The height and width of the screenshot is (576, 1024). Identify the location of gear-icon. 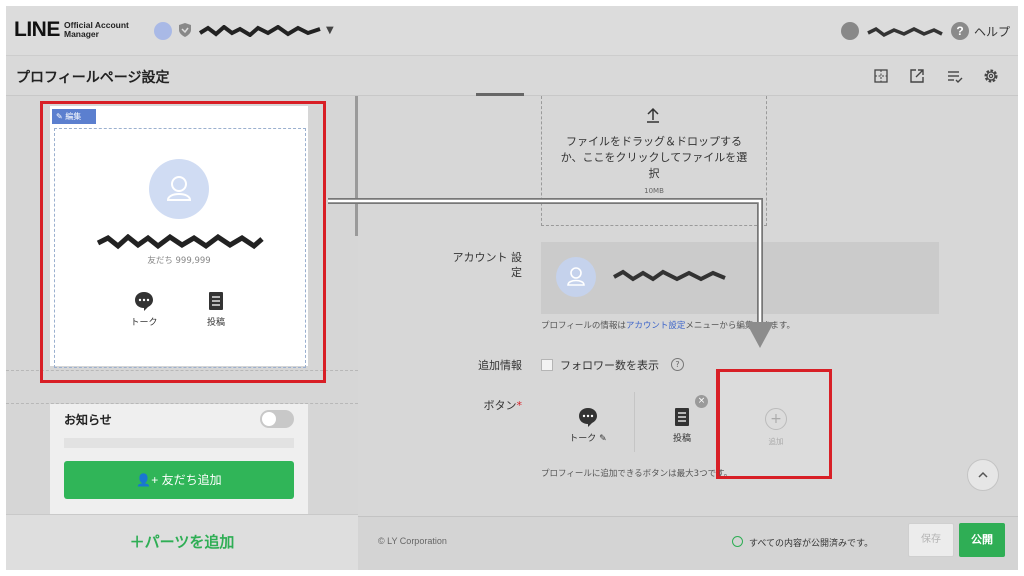
(991, 76).